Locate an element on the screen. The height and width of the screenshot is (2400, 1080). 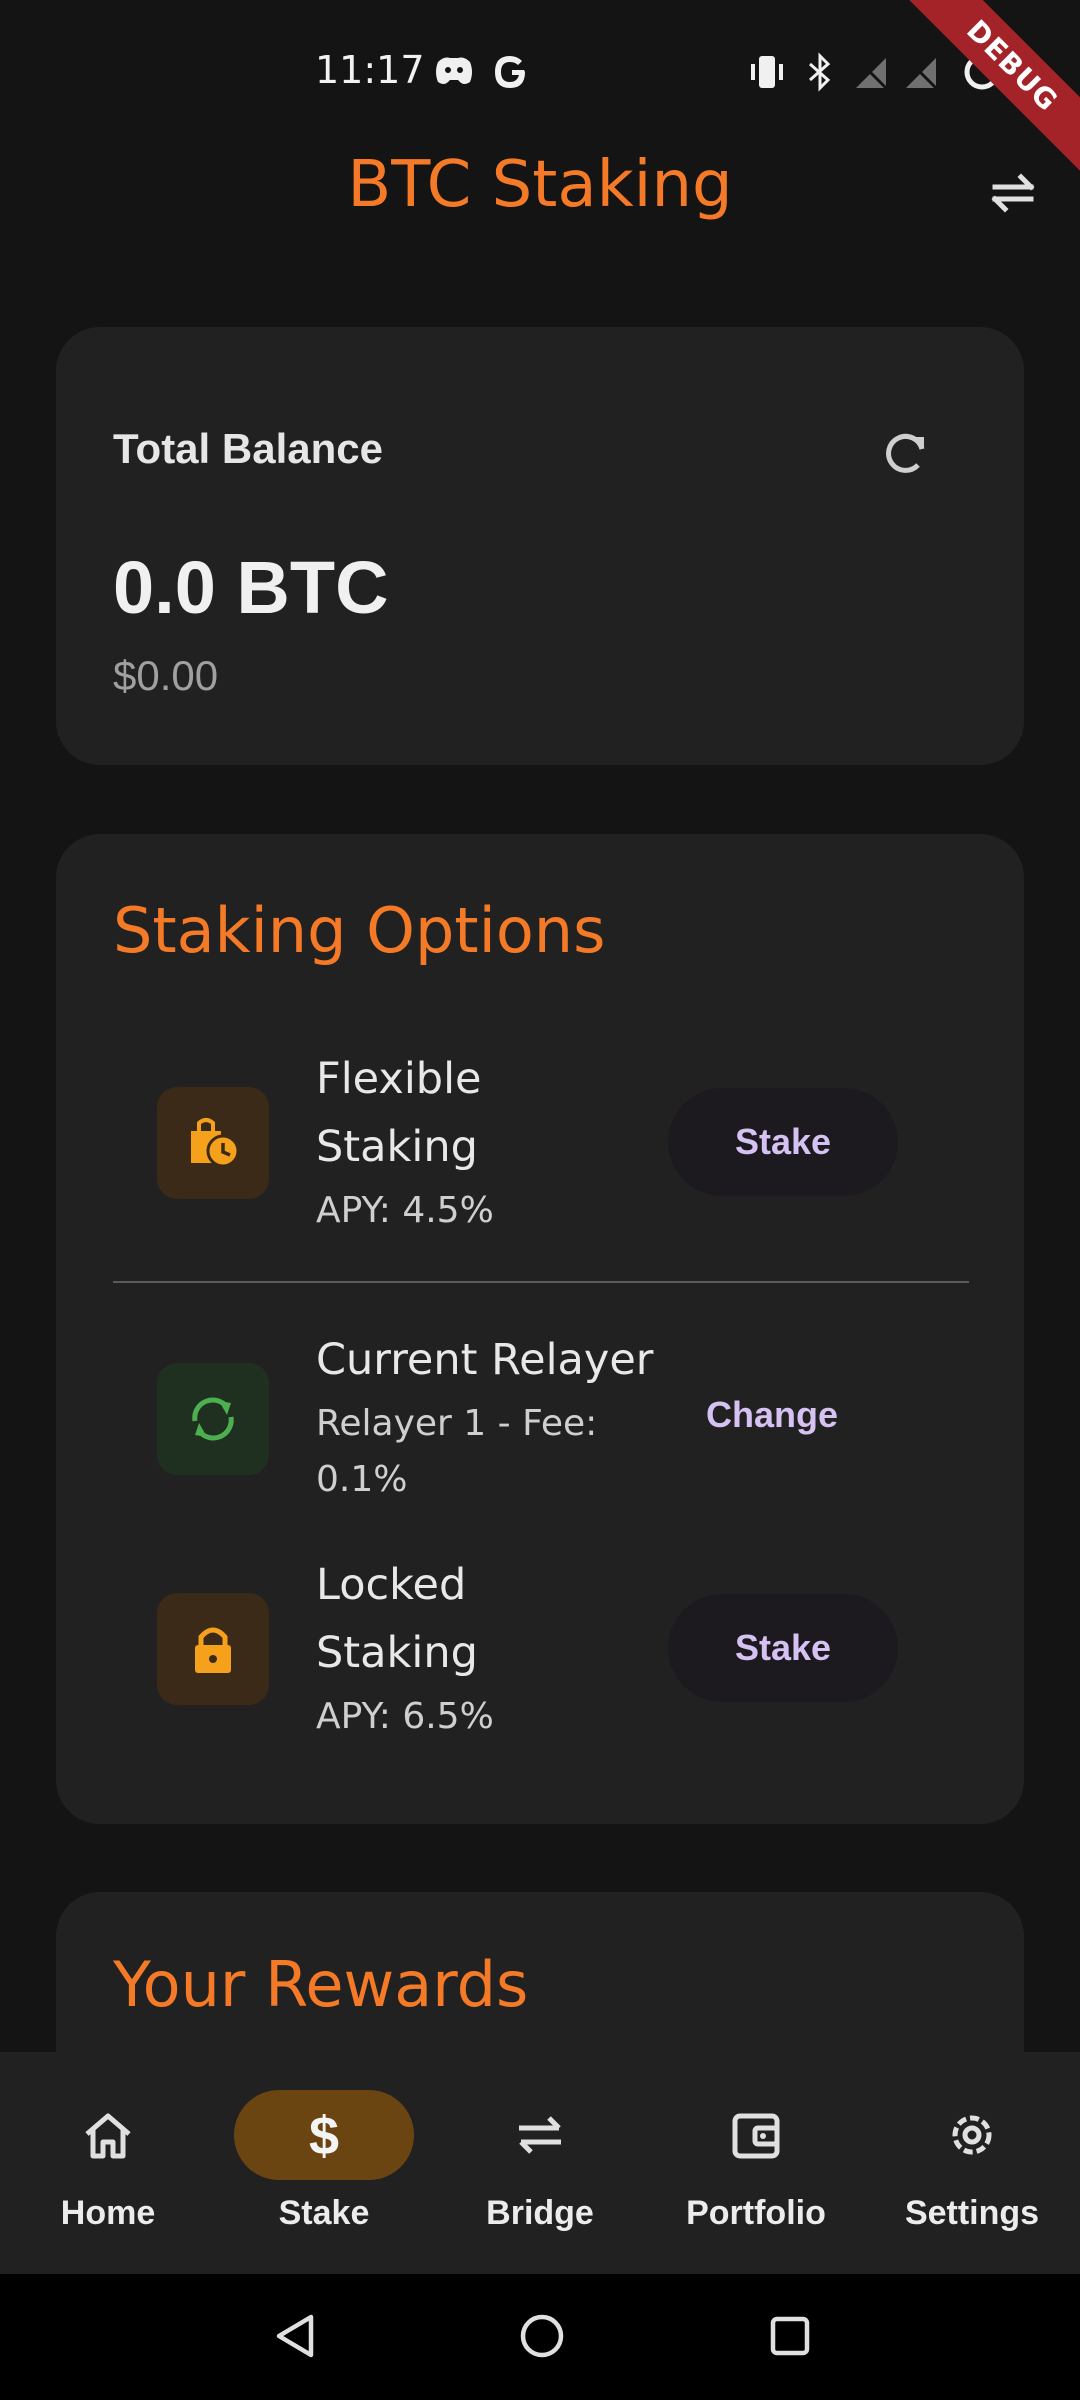
sync-icon is located at coordinates (213, 1419).